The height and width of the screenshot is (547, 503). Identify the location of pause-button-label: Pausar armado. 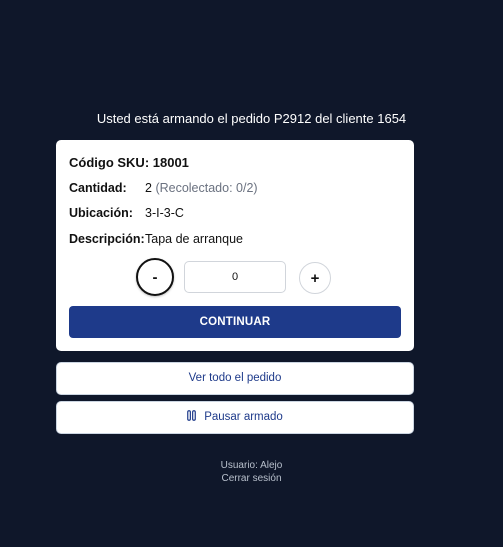
(243, 417).